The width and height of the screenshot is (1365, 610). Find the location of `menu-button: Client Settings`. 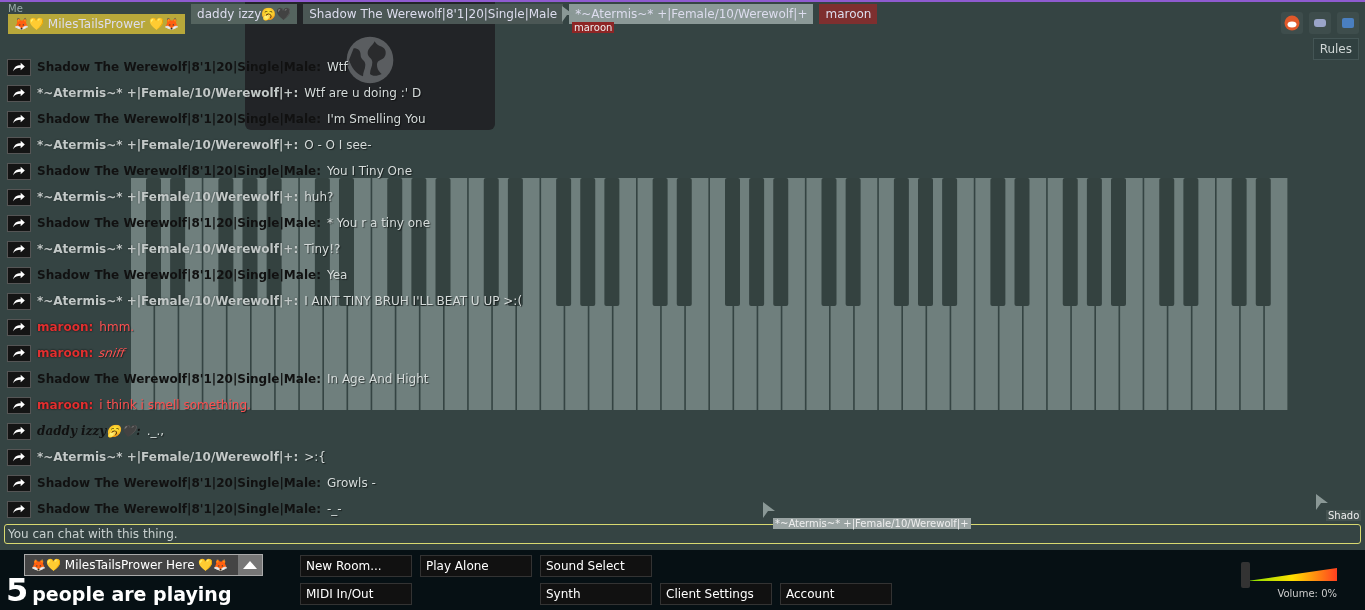

menu-button: Client Settings is located at coordinates (716, 594).